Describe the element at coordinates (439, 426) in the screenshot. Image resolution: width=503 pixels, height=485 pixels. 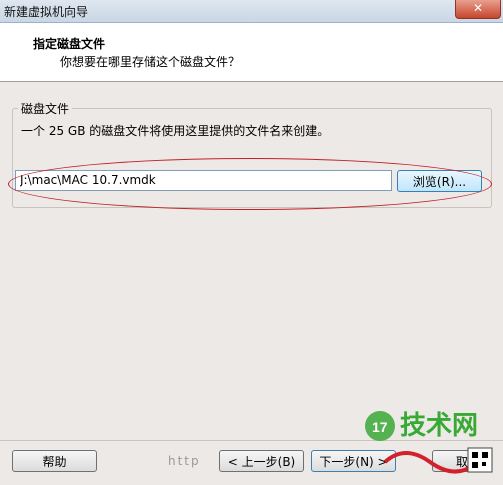
I see `watermark-site-name: 技术网` at that location.